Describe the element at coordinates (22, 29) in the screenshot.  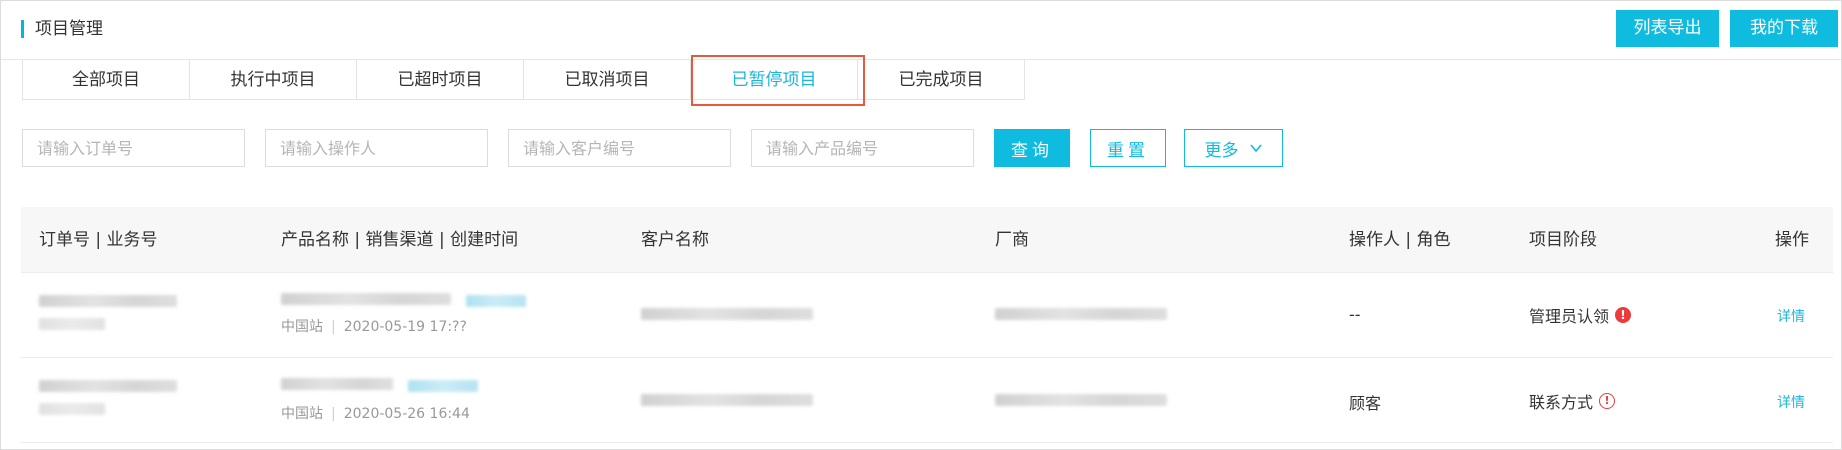
I see `title-accent-bar` at that location.